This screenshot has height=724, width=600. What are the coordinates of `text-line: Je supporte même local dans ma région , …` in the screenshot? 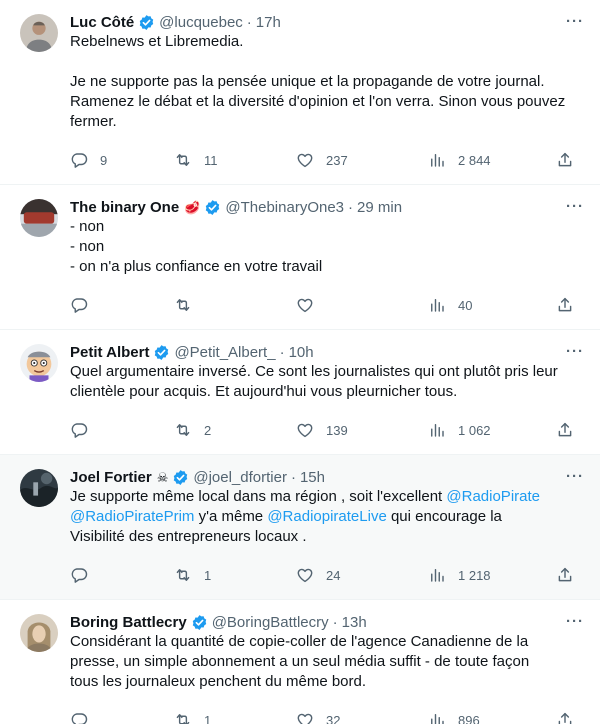 It's located at (320, 497).